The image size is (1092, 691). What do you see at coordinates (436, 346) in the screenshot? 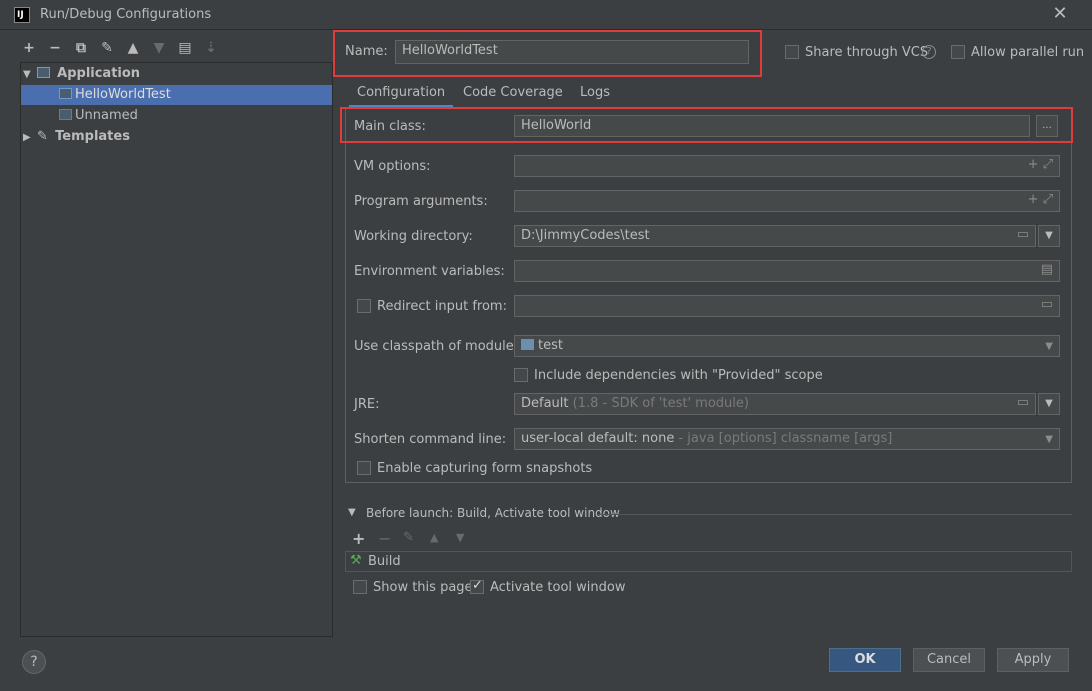
I see `classpath-label: Use classpath of module:` at bounding box center [436, 346].